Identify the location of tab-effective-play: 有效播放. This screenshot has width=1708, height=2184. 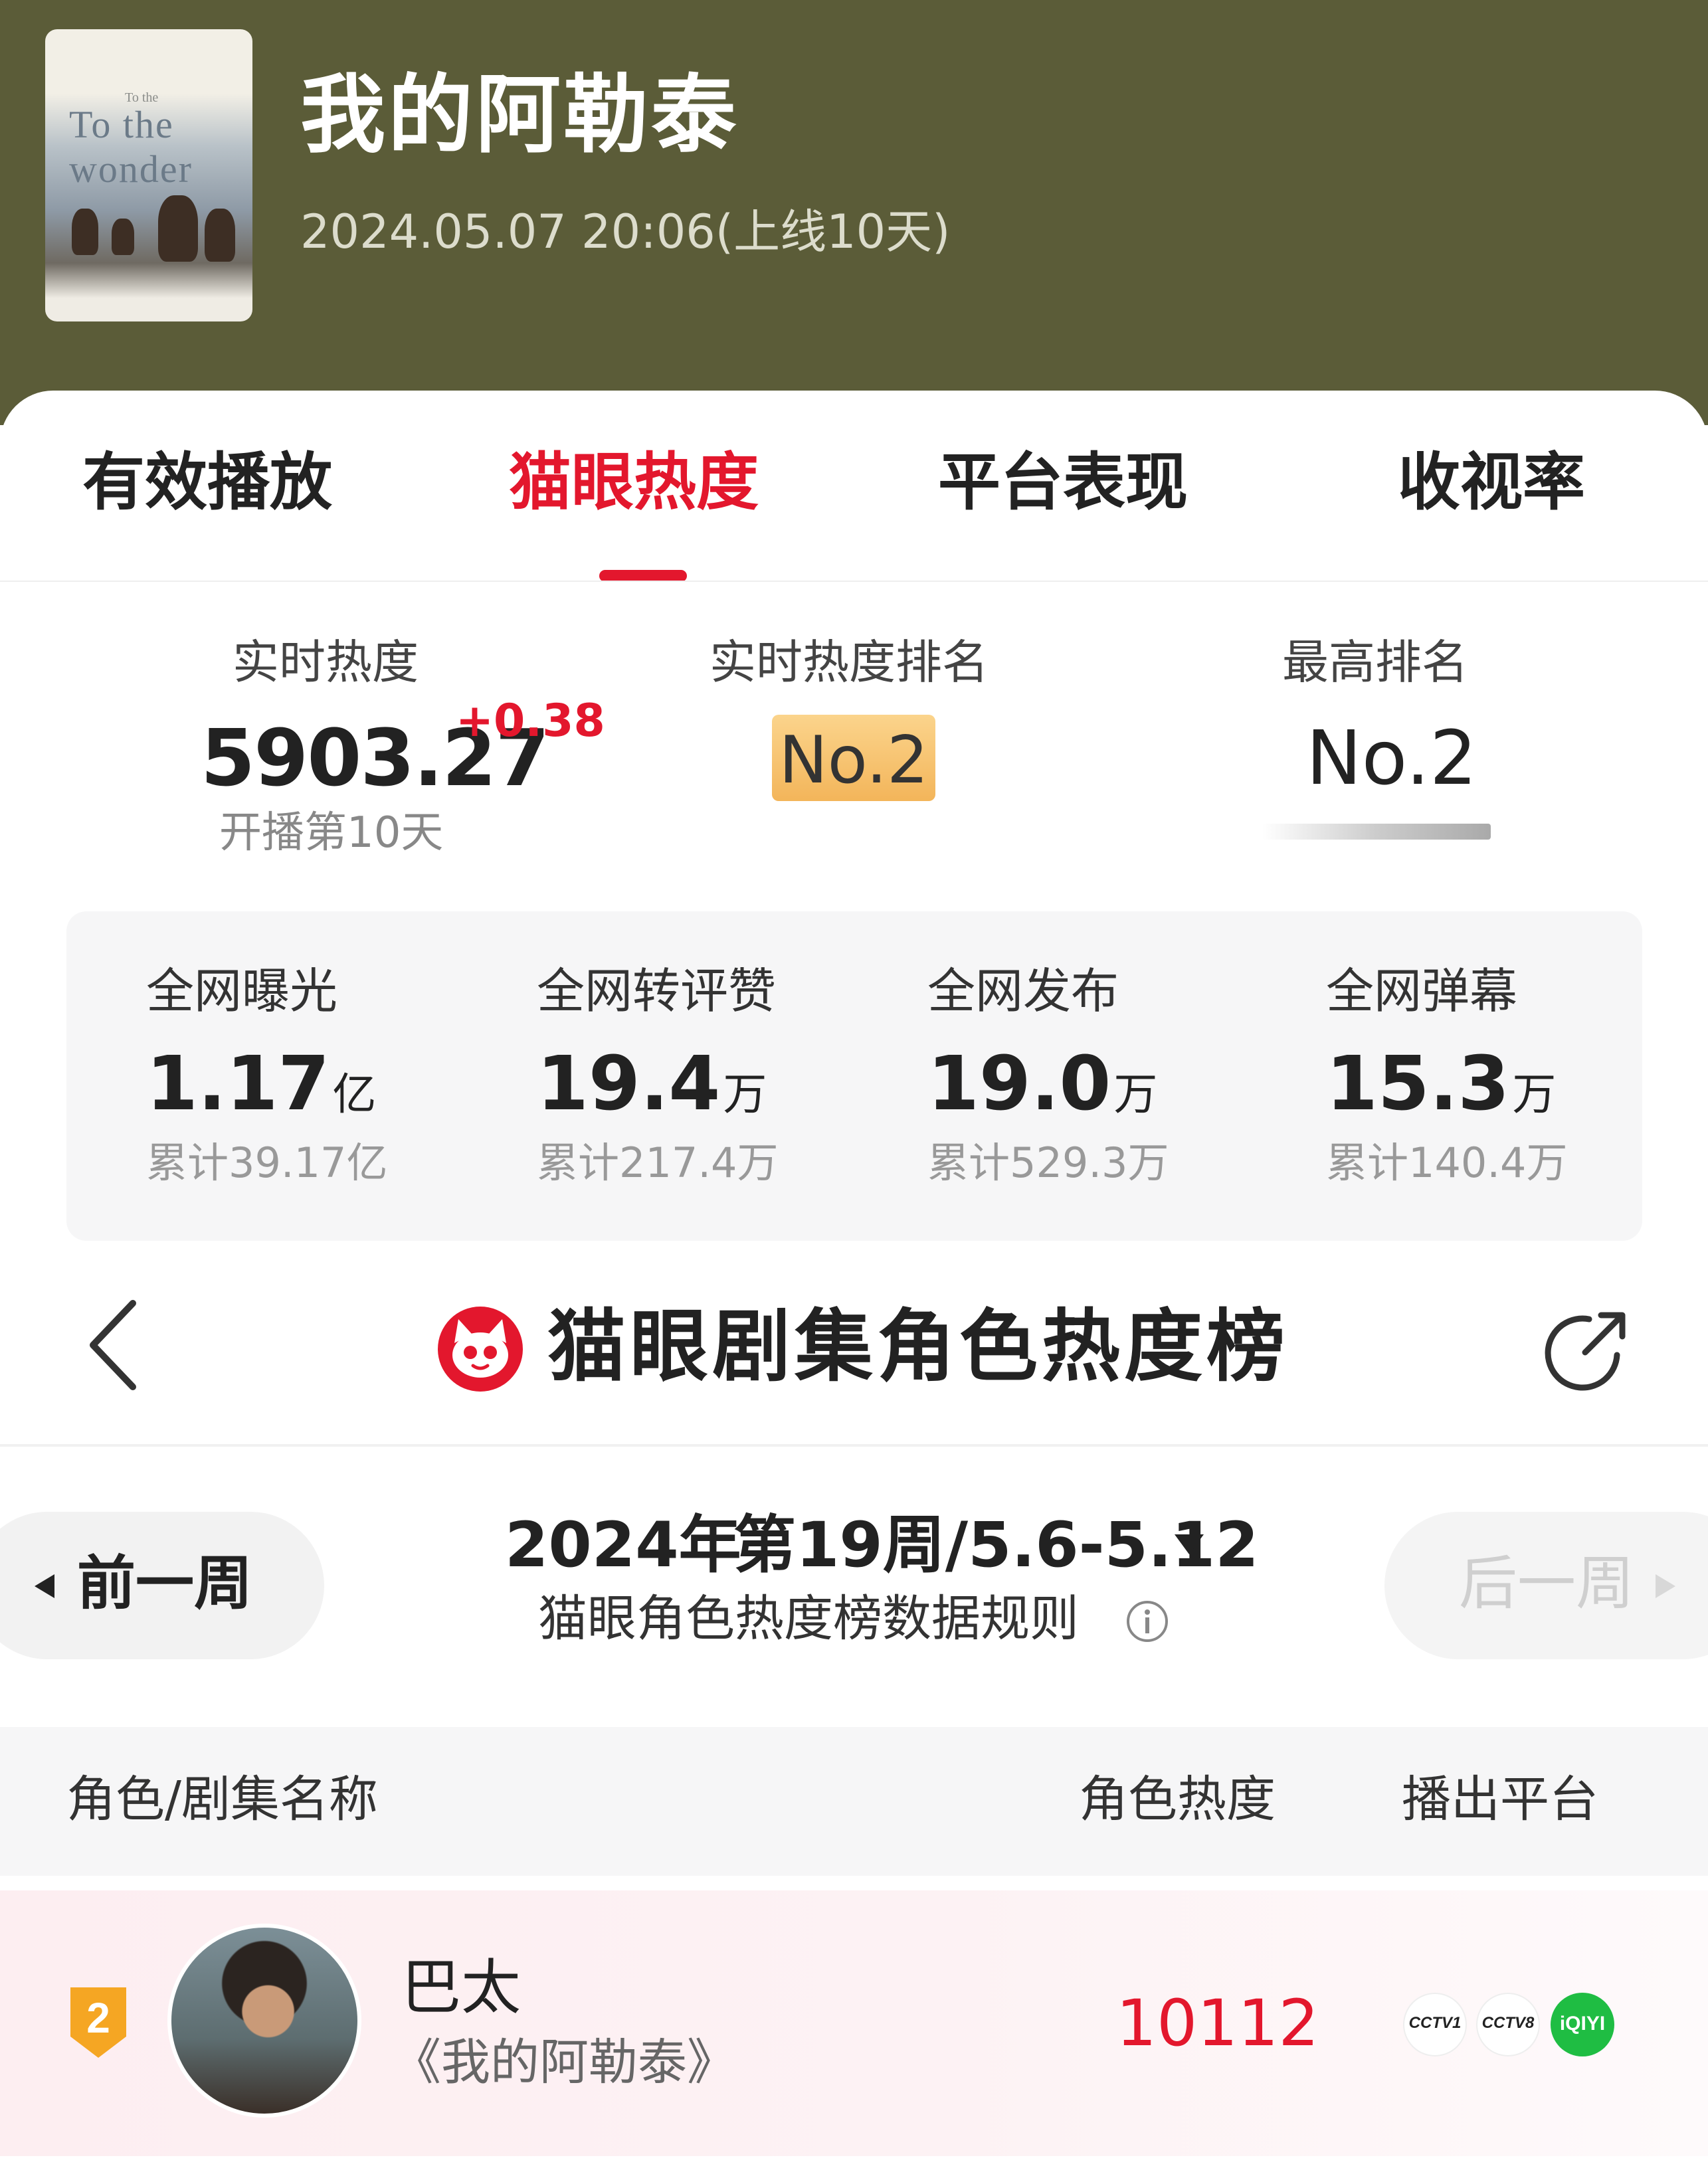
(207, 483).